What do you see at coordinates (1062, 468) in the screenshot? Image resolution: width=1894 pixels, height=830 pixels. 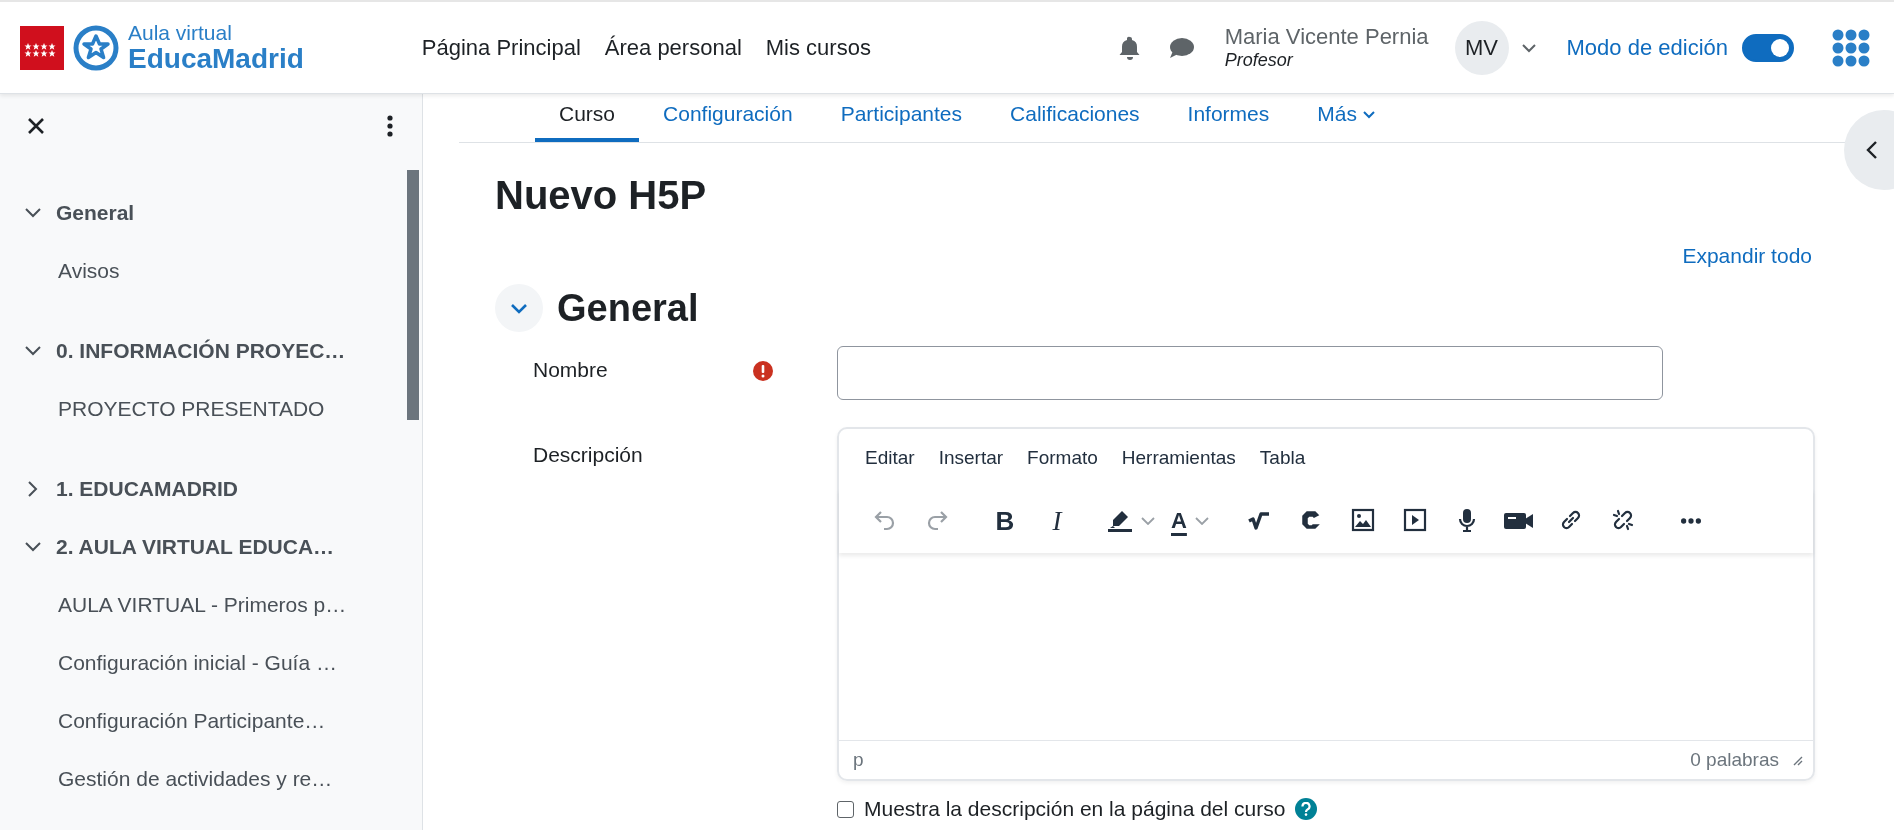 I see `menu-item: Formato` at bounding box center [1062, 468].